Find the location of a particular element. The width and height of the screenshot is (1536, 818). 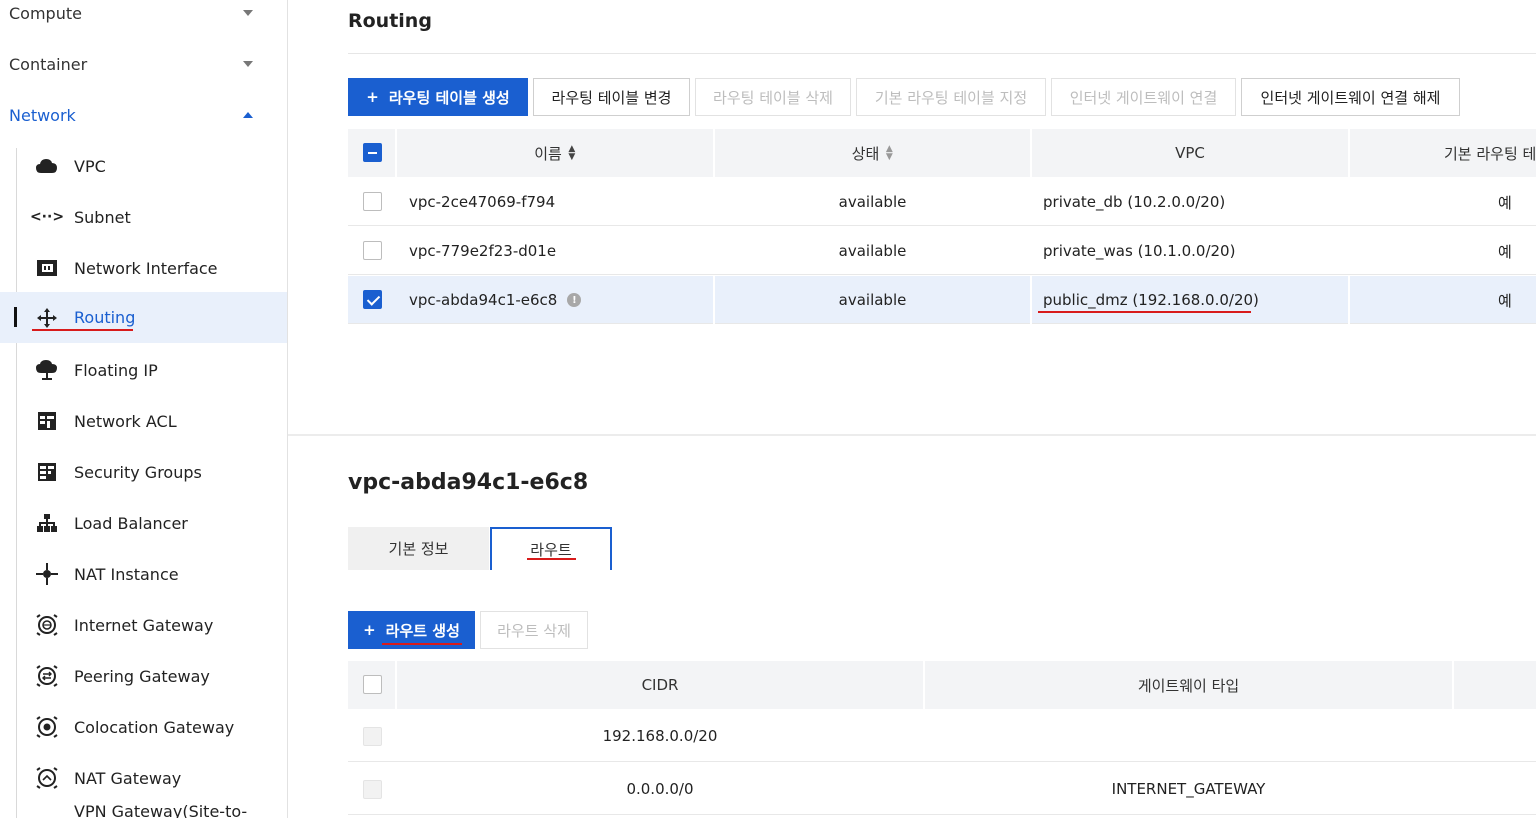

security-grid-icon is located at coordinates (47, 472).